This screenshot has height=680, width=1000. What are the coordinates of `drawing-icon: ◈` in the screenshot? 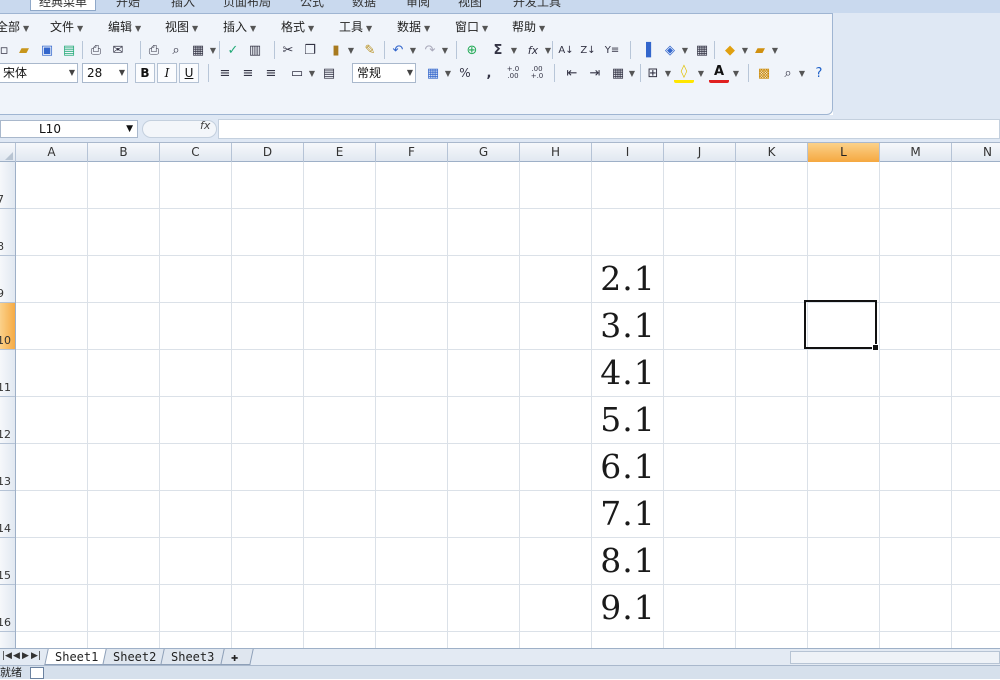 It's located at (670, 50).